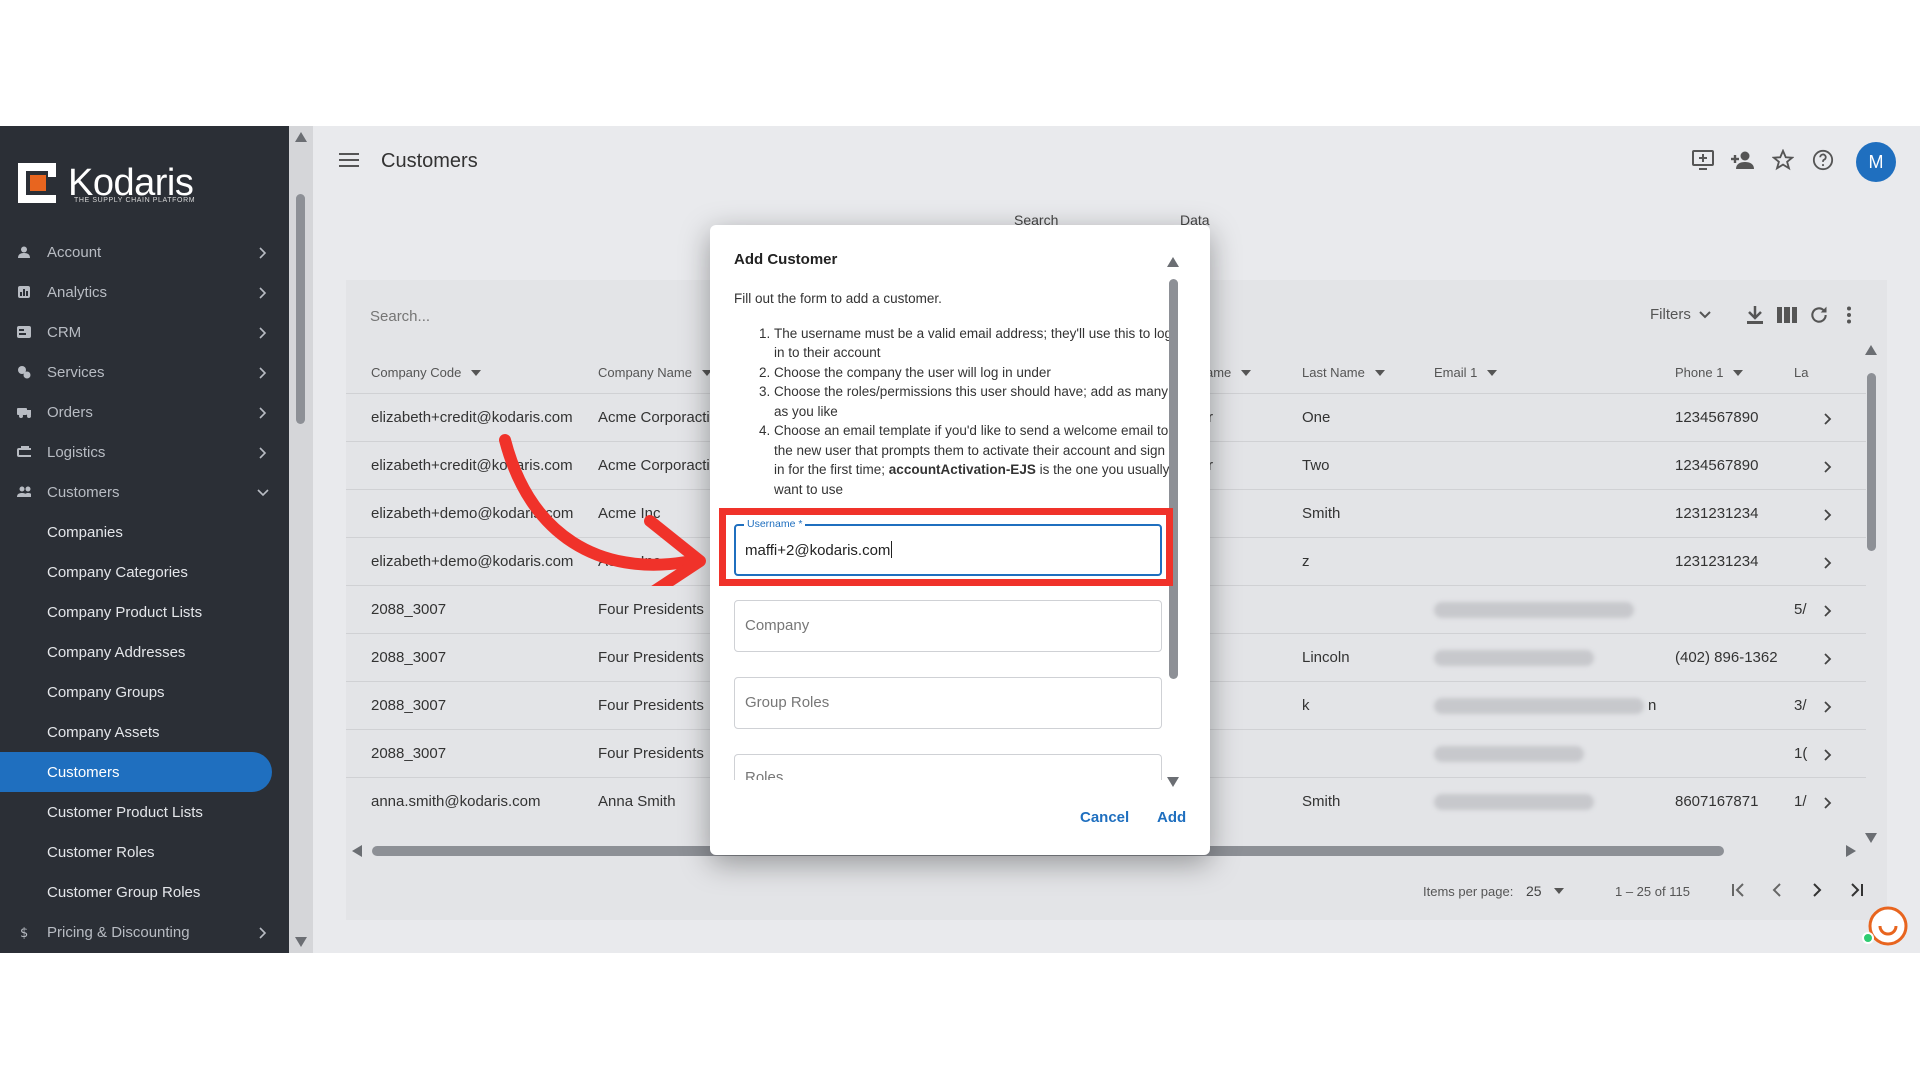  What do you see at coordinates (1884, 928) in the screenshot?
I see `chat-support-icon` at bounding box center [1884, 928].